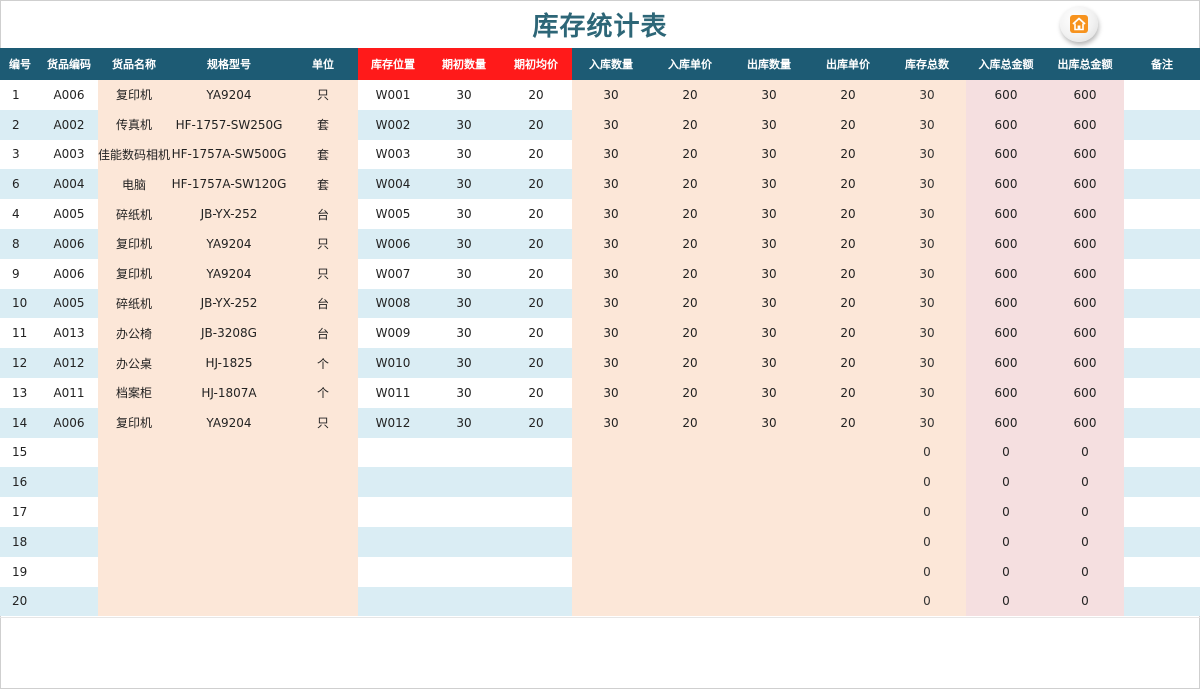  I want to click on cell-location: W002, so click(393, 124).